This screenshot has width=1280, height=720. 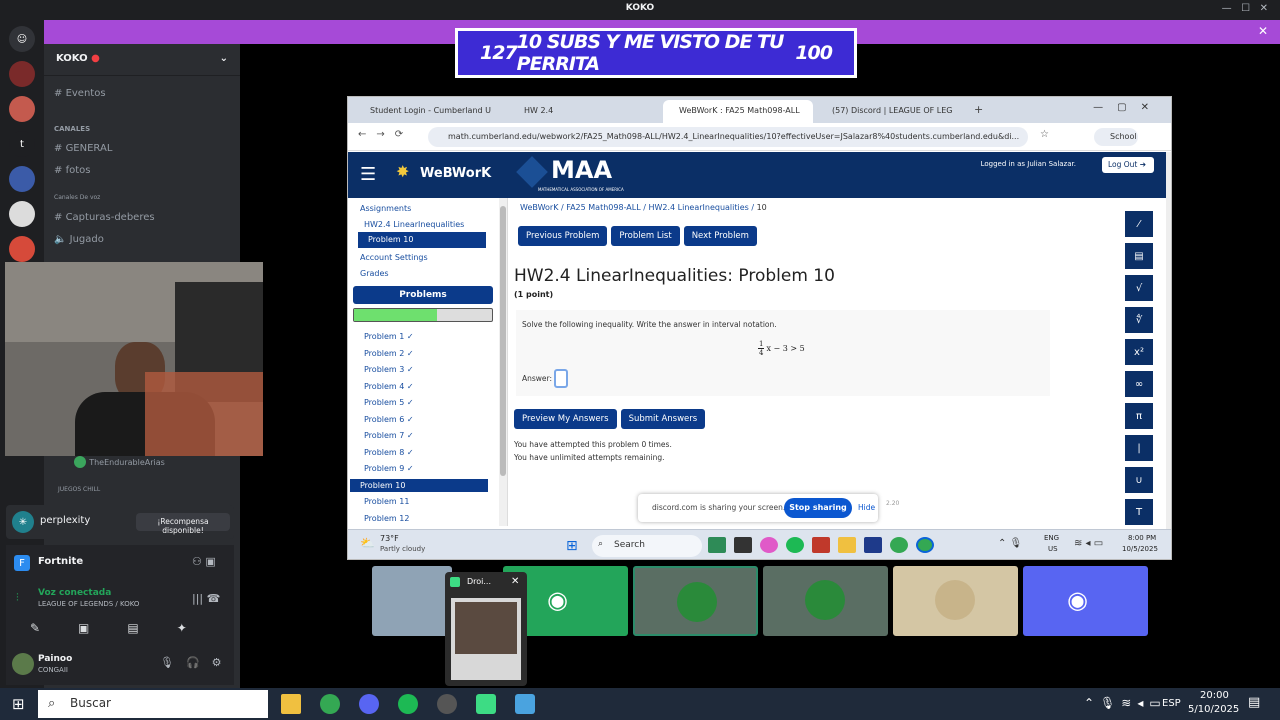 I want to click on window-controls: — ☐ ✕, so click(x=1245, y=8).